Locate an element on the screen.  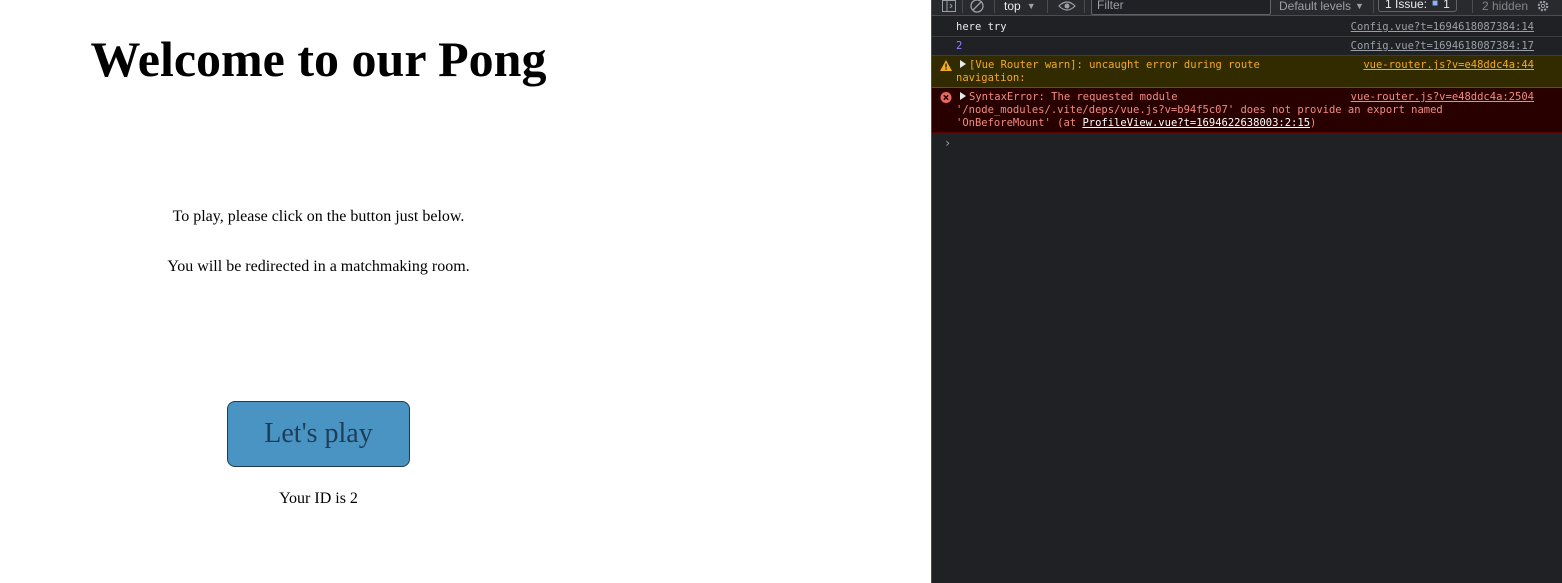
levels-label: Default levels is located at coordinates (1315, 6).